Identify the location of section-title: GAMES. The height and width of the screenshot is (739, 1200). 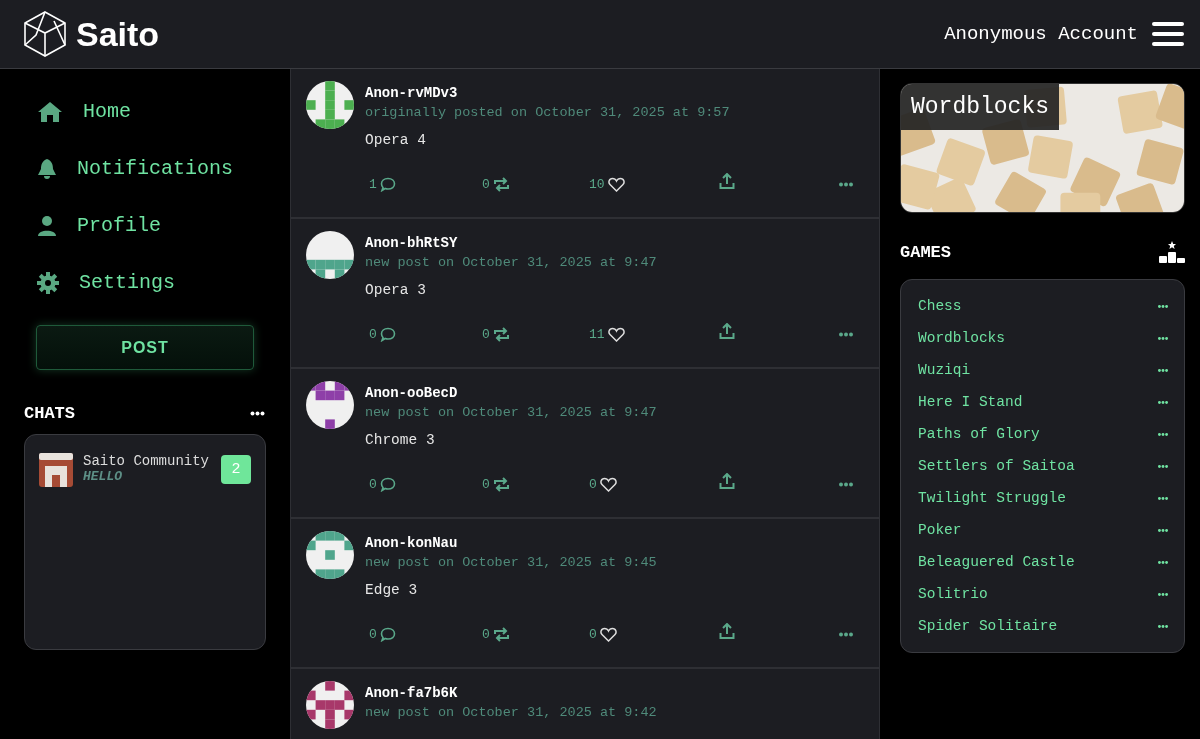
(925, 252).